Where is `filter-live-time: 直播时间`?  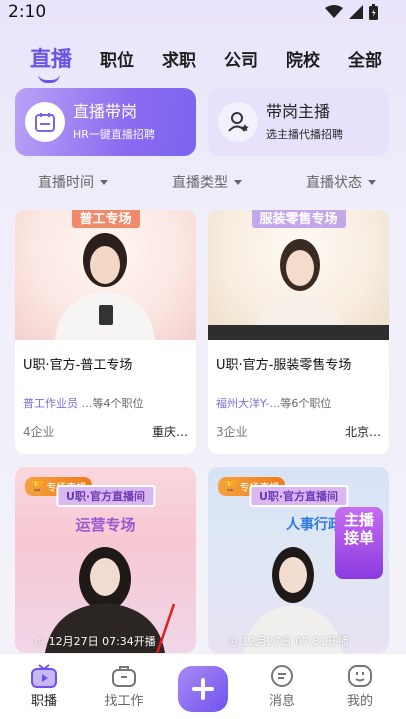 filter-live-time: 直播时间 is located at coordinates (73, 182).